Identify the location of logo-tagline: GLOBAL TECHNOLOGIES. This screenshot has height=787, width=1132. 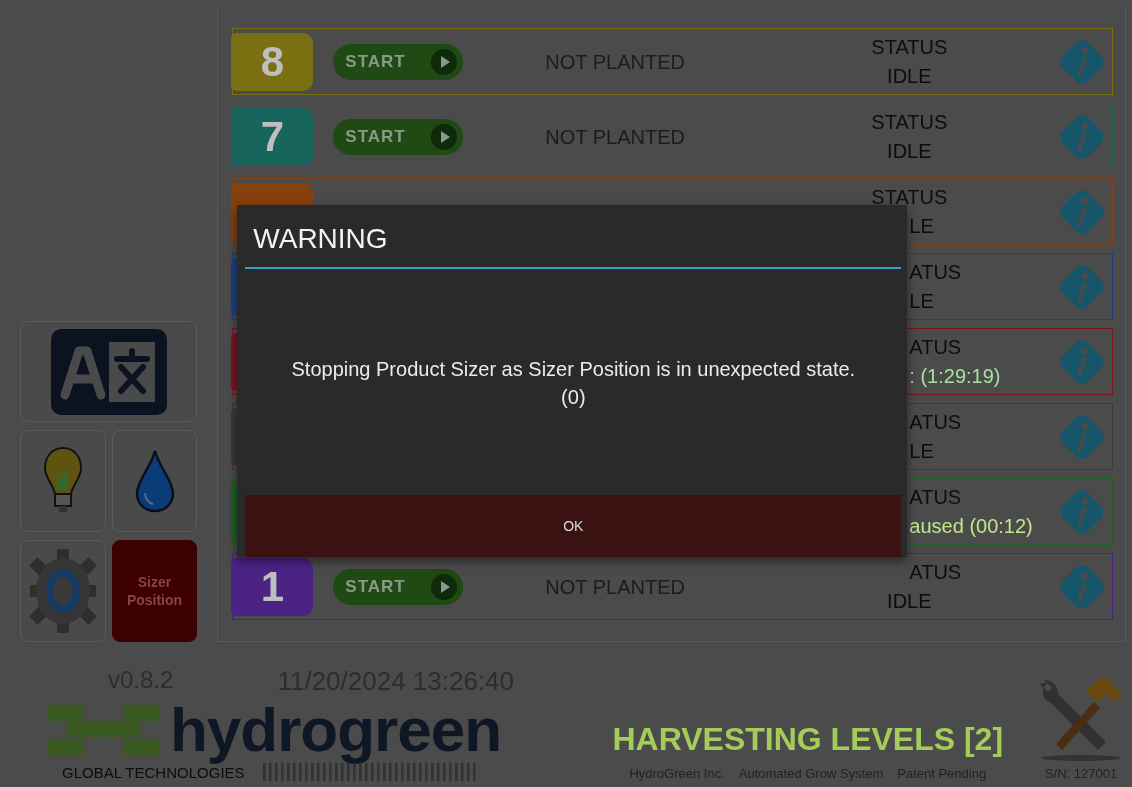
(153, 772).